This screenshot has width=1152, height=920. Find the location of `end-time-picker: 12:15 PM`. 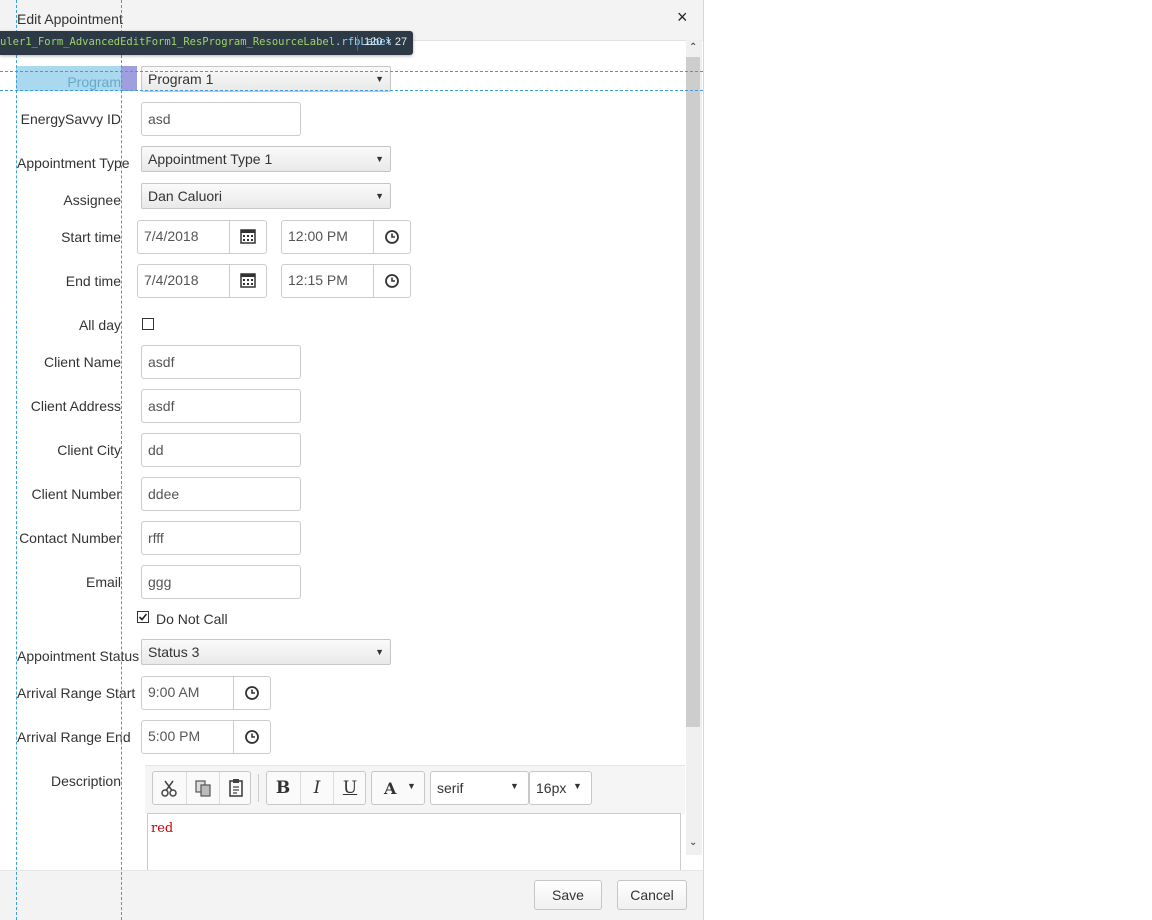

end-time-picker: 12:15 PM is located at coordinates (346, 281).